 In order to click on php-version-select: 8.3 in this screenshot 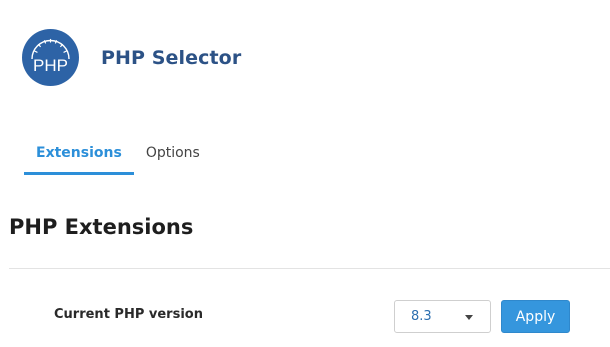, I will do `click(442, 316)`.